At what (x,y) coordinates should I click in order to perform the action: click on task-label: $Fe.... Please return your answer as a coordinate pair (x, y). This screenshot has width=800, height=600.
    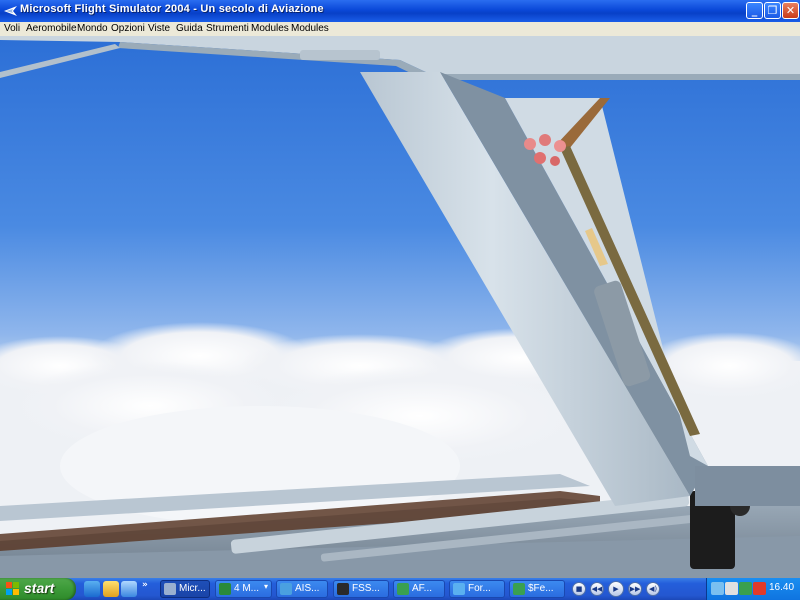
    Looking at the image, I should click on (541, 588).